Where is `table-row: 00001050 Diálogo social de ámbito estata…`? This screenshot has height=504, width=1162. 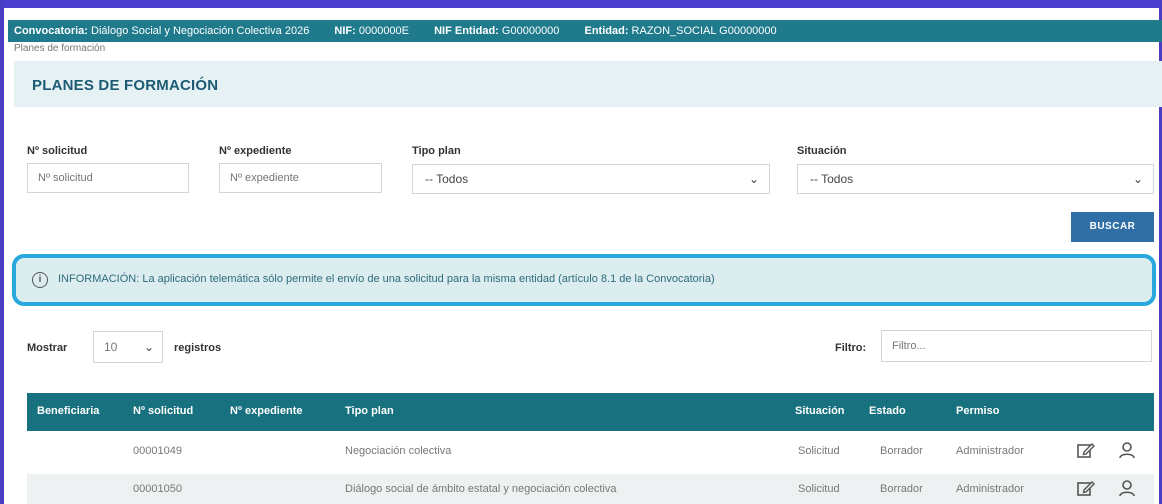
table-row: 00001050 Diálogo social de ámbito estata… is located at coordinates (590, 489).